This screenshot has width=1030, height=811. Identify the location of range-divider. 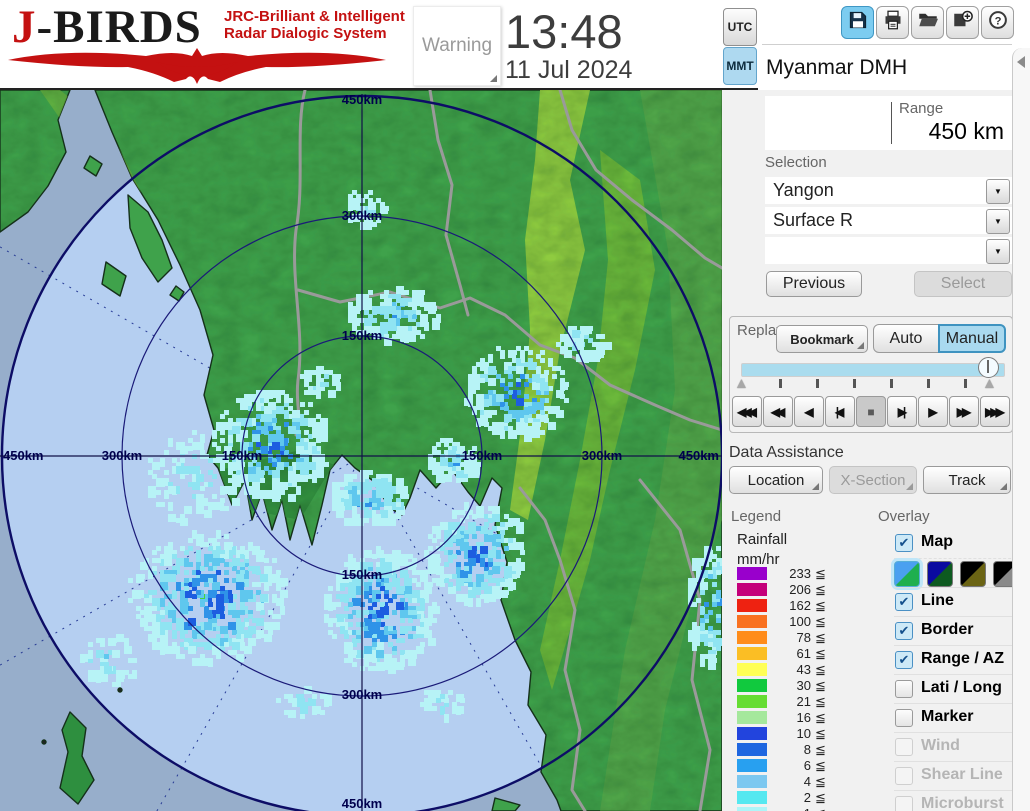
(891, 123).